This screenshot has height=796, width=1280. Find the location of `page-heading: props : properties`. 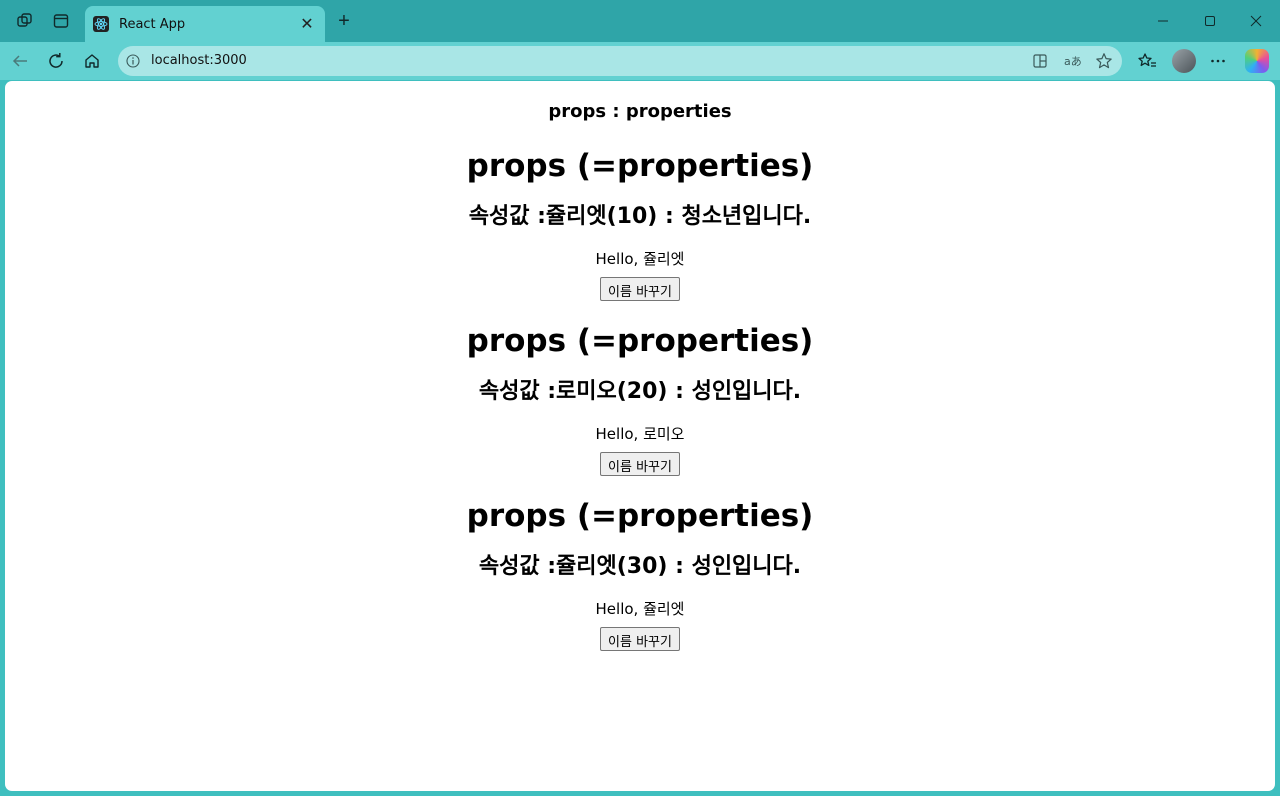

page-heading: props : properties is located at coordinates (640, 111).